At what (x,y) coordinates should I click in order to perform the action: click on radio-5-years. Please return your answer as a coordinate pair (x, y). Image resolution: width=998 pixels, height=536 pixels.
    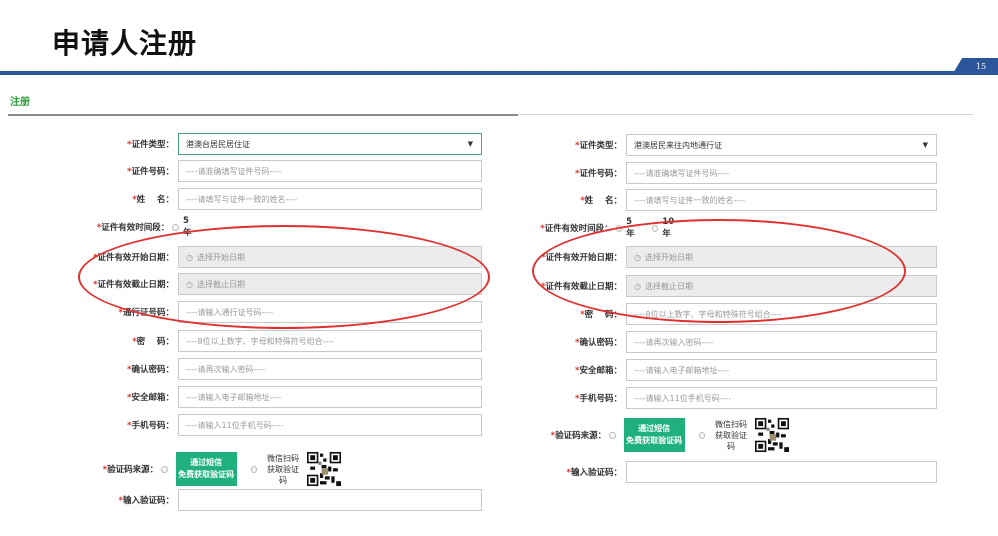
    Looking at the image, I should click on (175, 227).